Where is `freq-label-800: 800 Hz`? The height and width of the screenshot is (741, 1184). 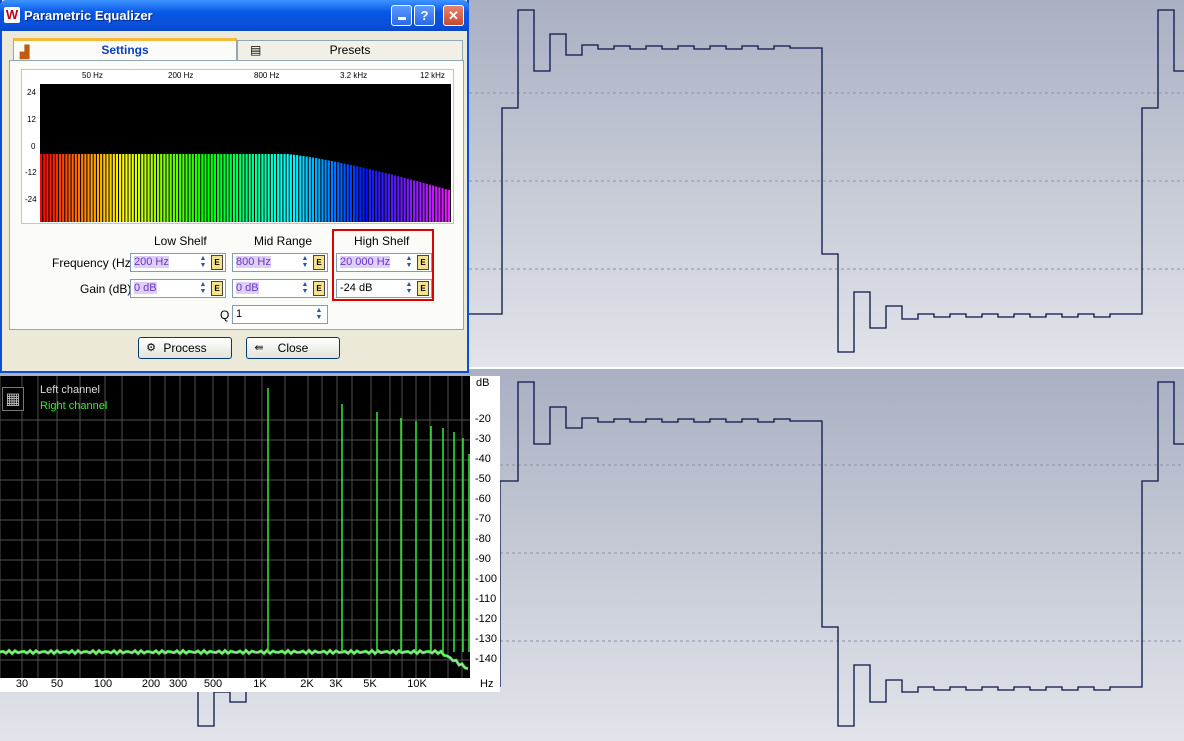 freq-label-800: 800 Hz is located at coordinates (267, 75).